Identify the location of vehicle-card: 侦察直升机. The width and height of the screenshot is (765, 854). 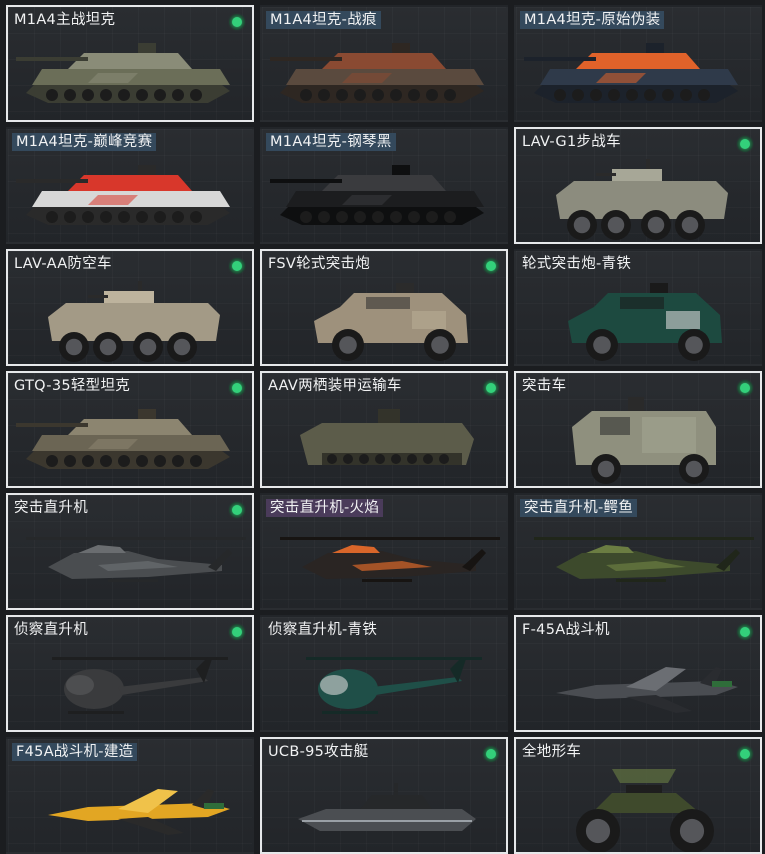
(130, 673).